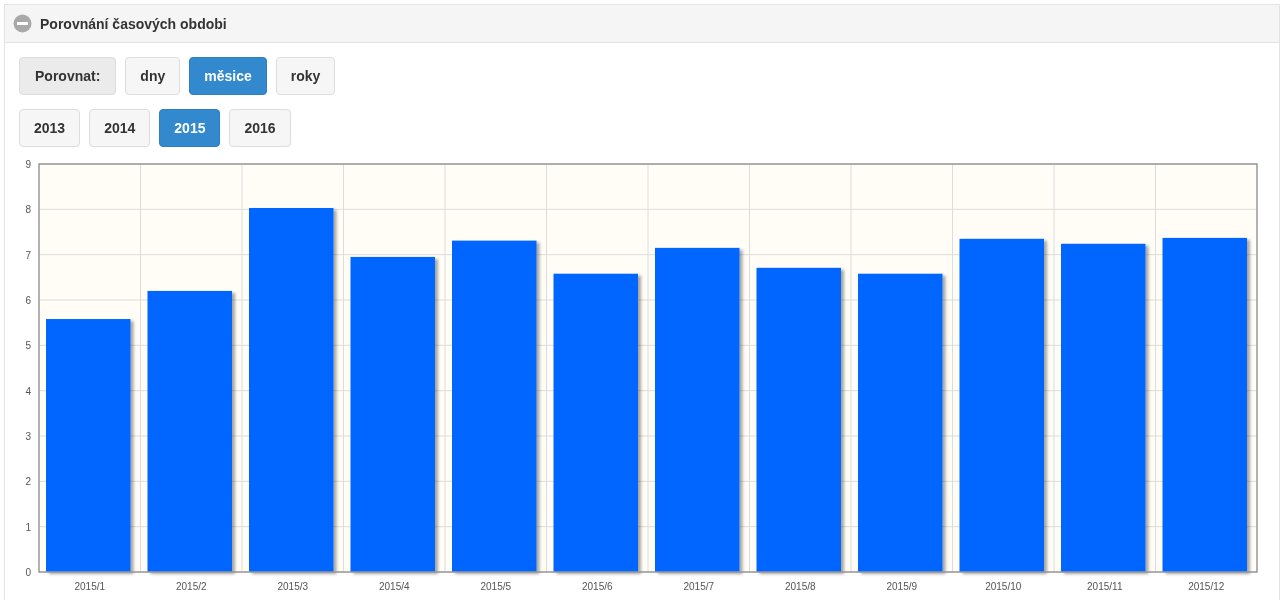 This screenshot has height=600, width=1284. What do you see at coordinates (28, 482) in the screenshot?
I see `y-axis-label: 2` at bounding box center [28, 482].